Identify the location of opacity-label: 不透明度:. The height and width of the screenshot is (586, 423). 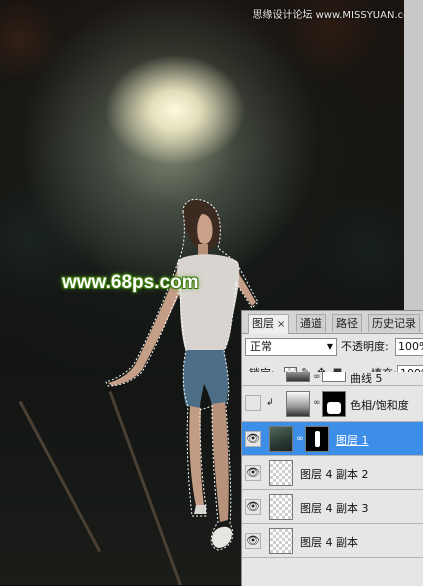
(365, 346).